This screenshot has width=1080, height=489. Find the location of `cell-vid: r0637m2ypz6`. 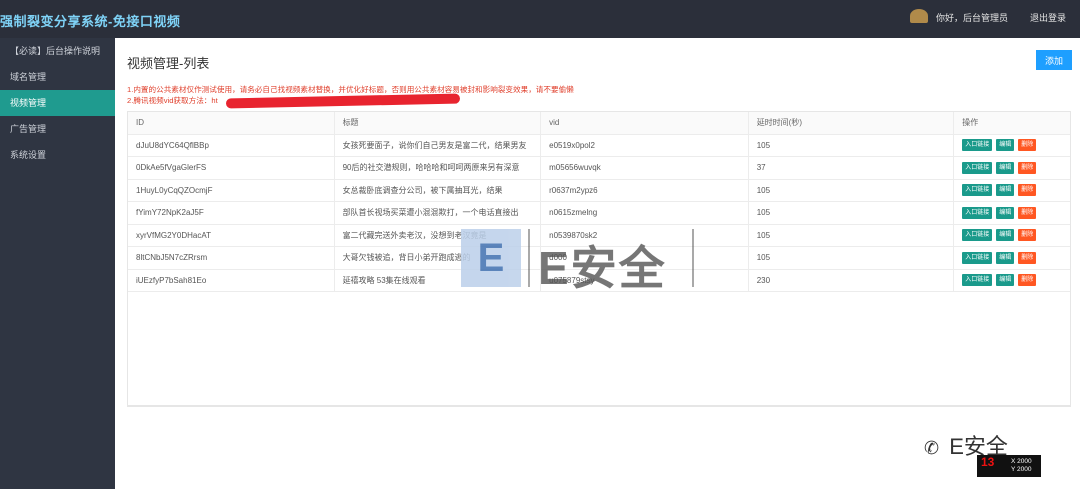

cell-vid: r0637m2ypz6 is located at coordinates (644, 190).